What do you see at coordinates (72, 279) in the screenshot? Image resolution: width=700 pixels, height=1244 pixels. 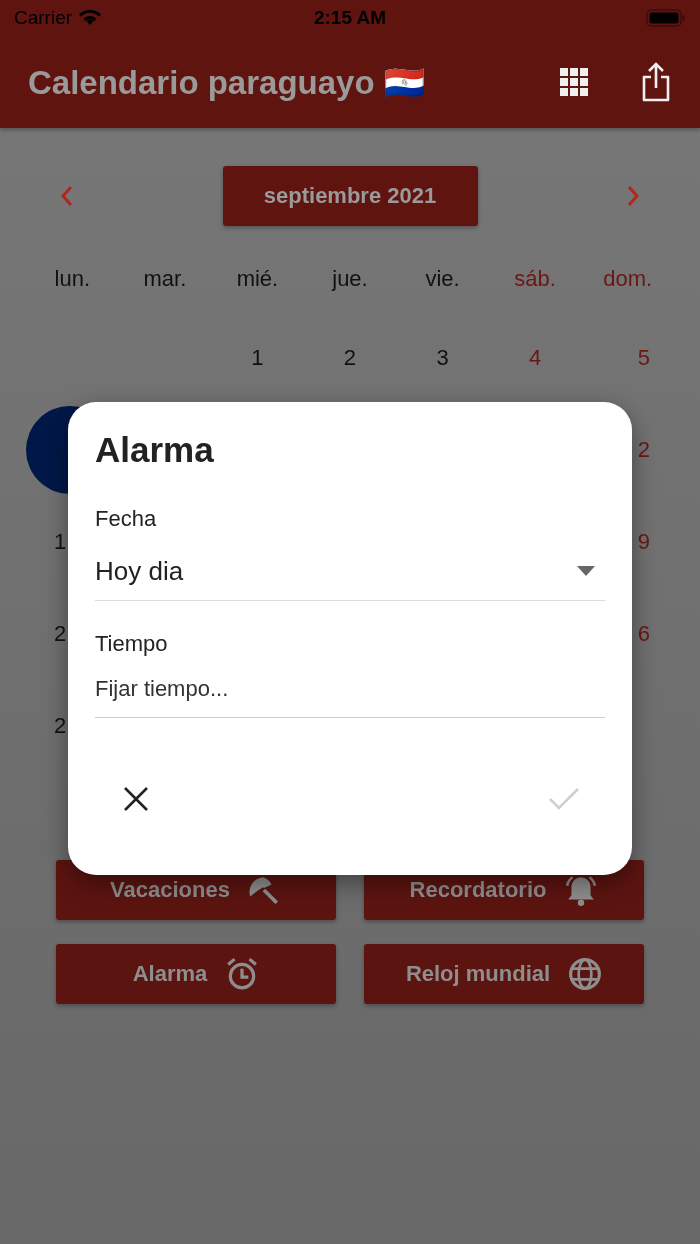 I see `weekday-label: lun.` at bounding box center [72, 279].